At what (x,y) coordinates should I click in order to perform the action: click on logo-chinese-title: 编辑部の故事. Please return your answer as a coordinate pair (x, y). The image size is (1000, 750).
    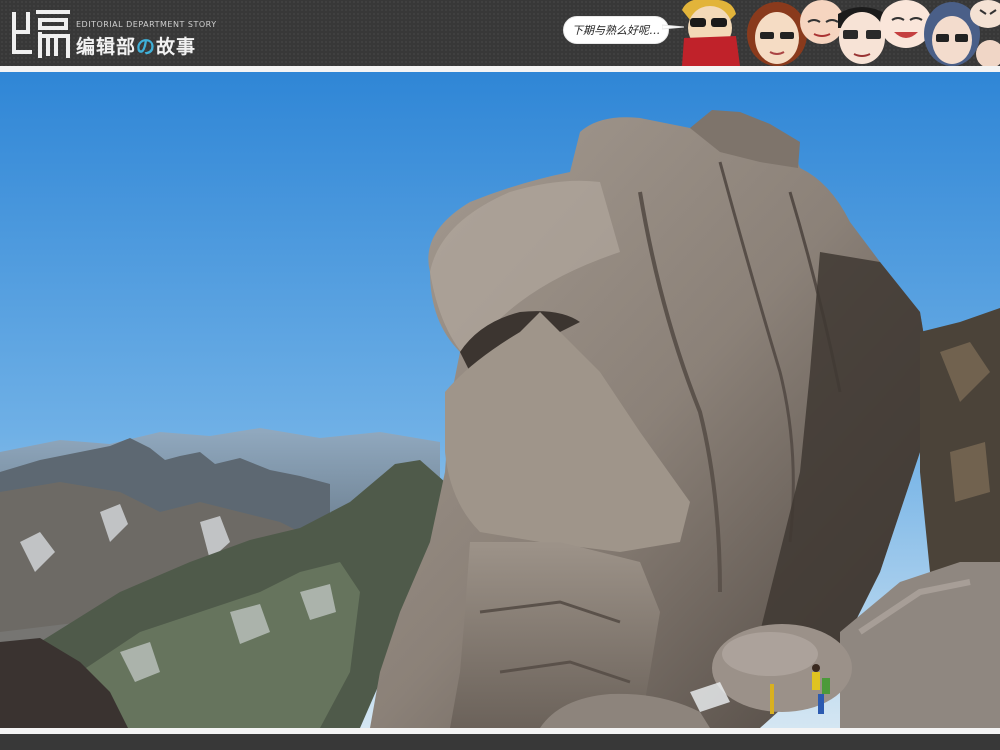
    Looking at the image, I should click on (136, 45).